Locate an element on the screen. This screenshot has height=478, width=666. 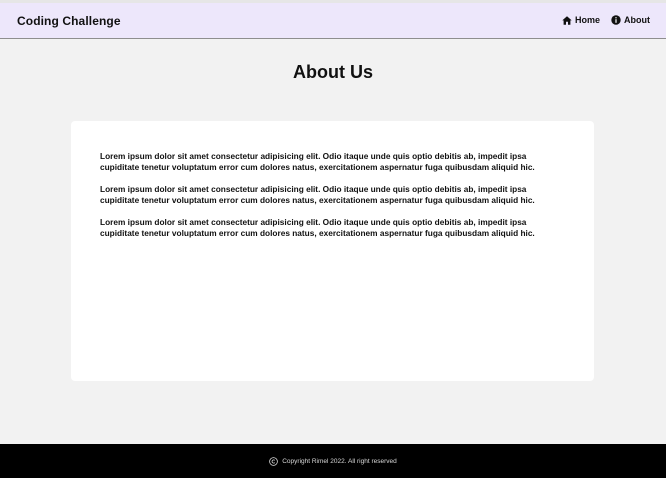
nav-home-link: Home is located at coordinates (581, 20).